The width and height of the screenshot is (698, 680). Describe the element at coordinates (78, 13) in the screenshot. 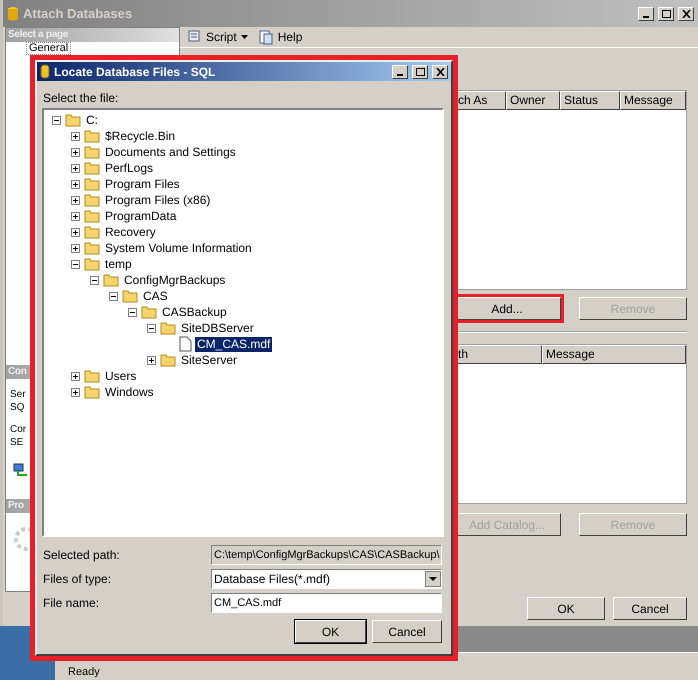

I see `window-title: Attach Databases` at that location.